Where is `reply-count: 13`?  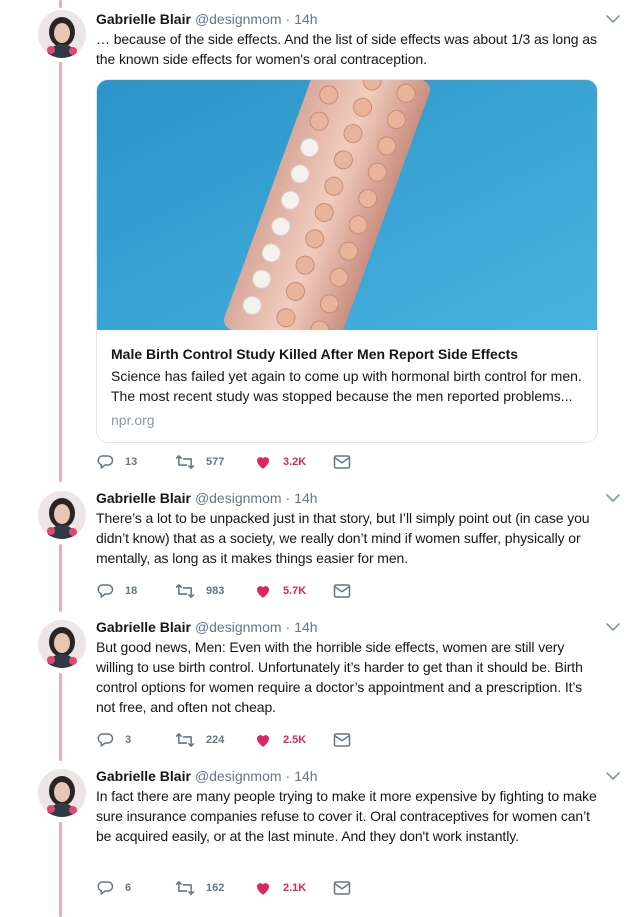 reply-count: 13 is located at coordinates (131, 462).